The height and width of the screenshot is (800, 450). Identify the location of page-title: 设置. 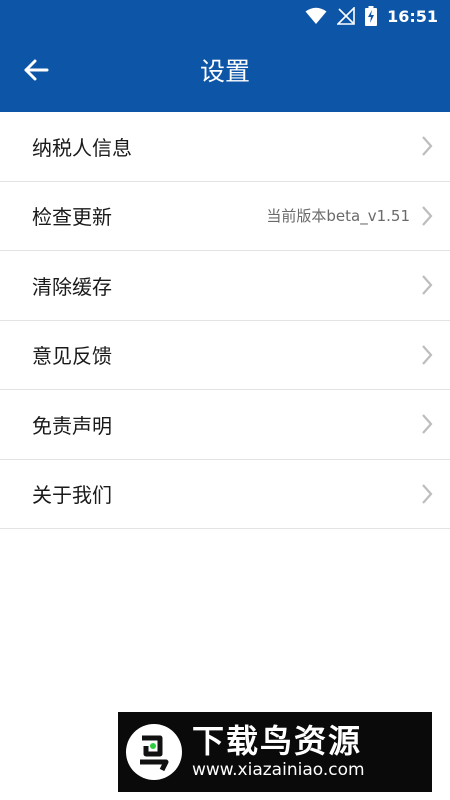
(224, 71).